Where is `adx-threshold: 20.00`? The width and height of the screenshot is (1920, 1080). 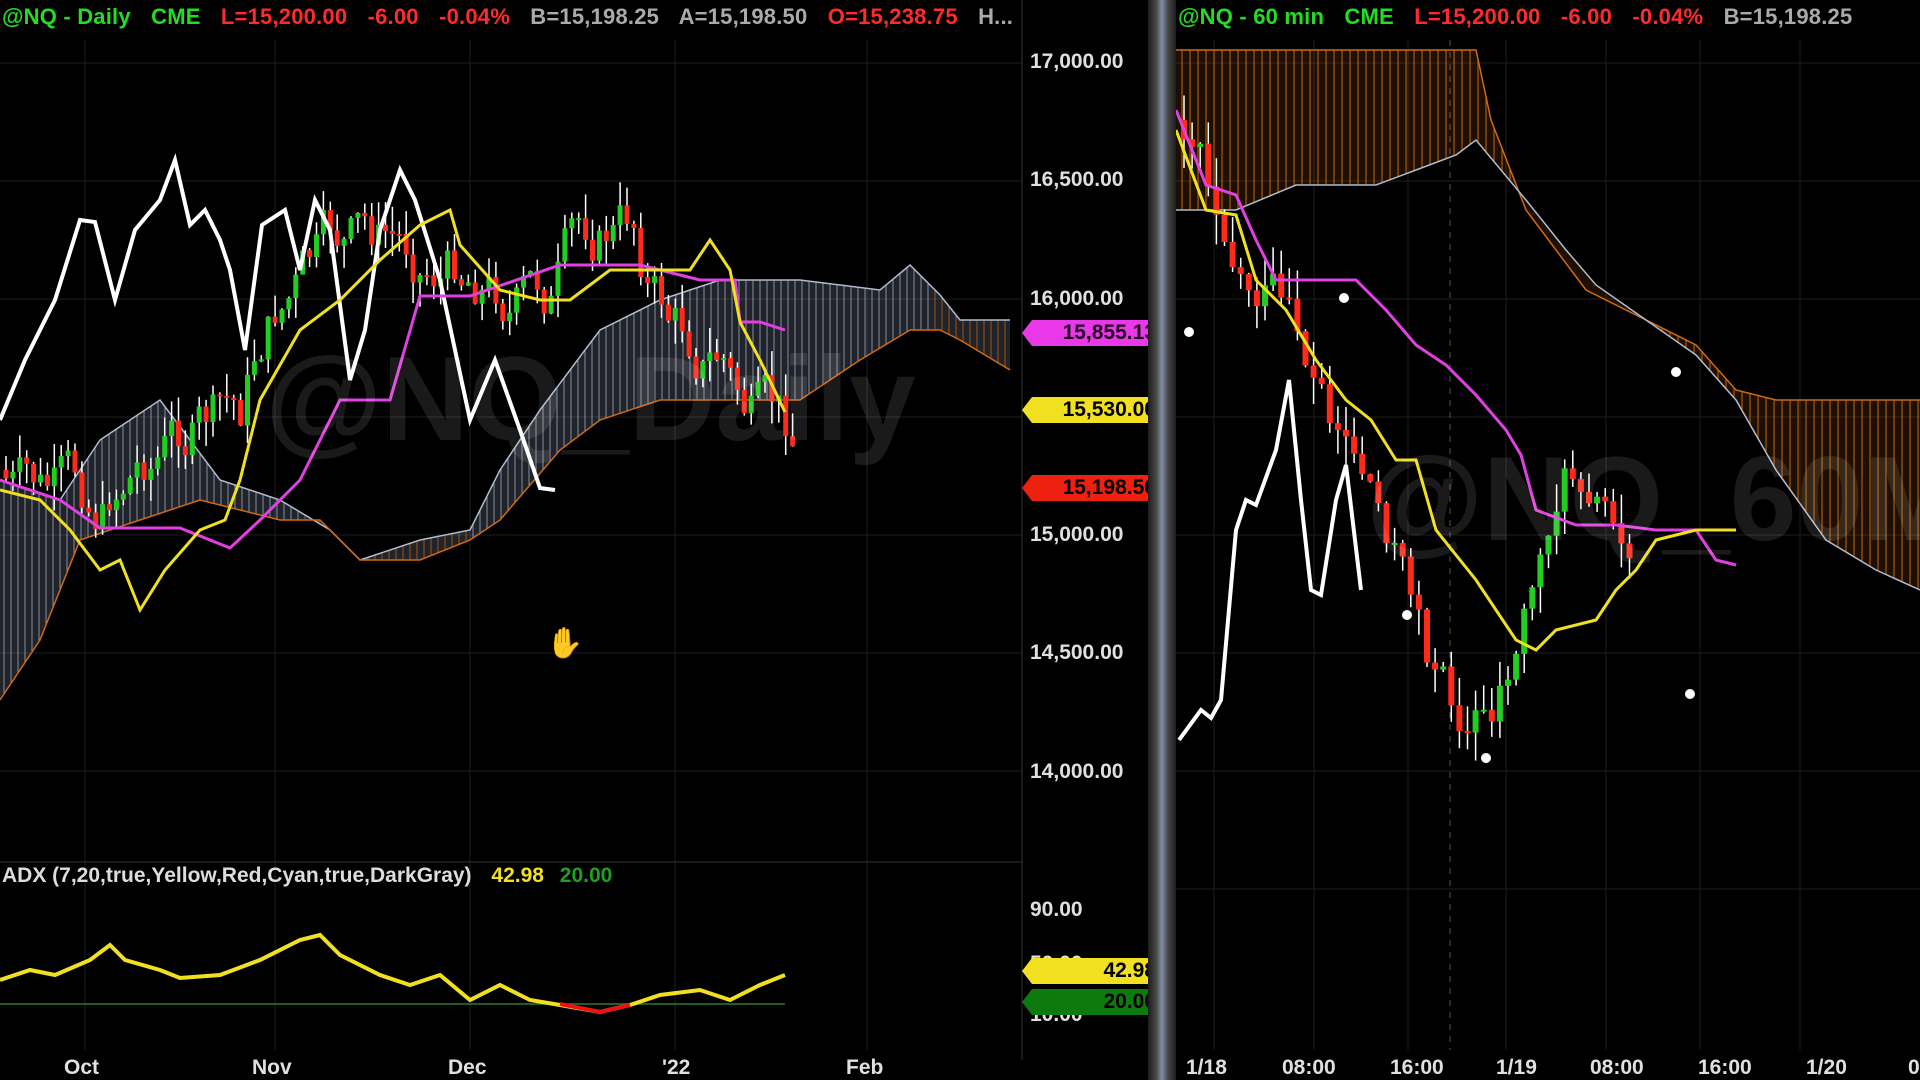
adx-threshold: 20.00 is located at coordinates (586, 875).